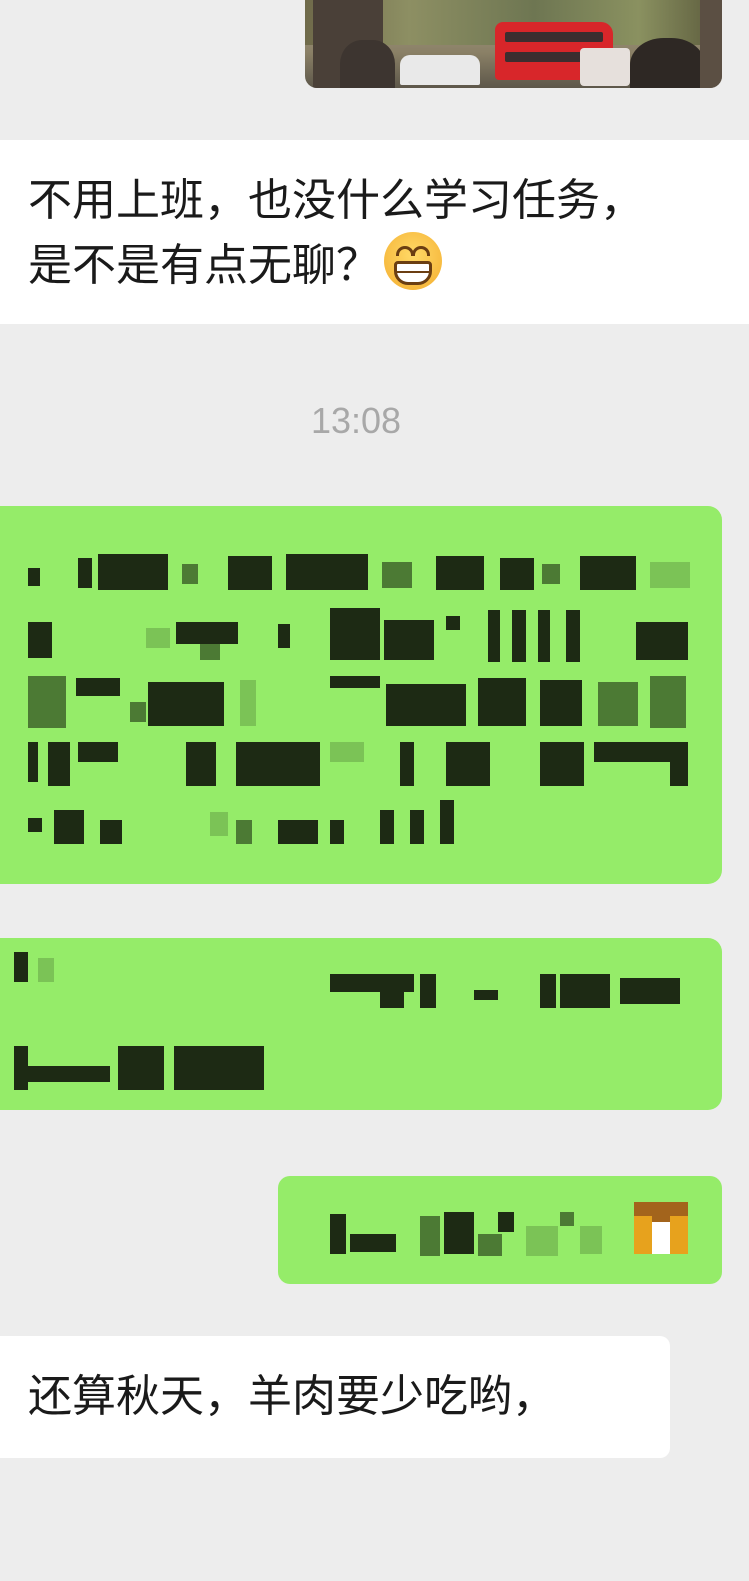 The height and width of the screenshot is (1581, 749). I want to click on incoming-message: 不用上班，也没什么学习任务， 是不是有点无聊？, so click(374, 232).